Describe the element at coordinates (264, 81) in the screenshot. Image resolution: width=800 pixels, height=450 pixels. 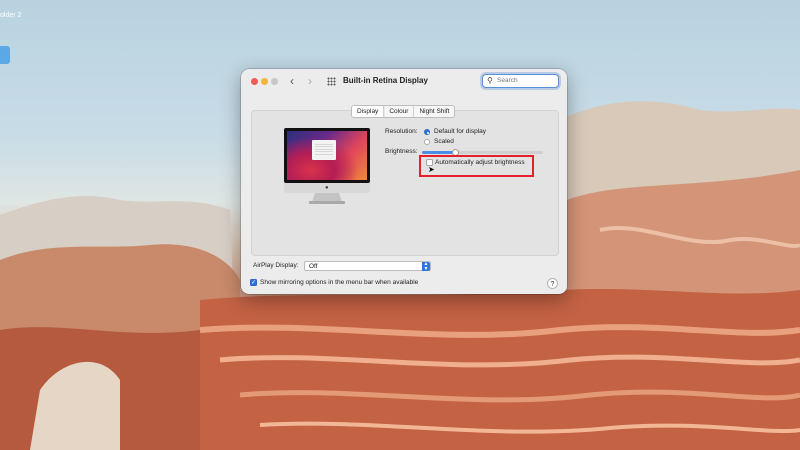
I see `minimize-window-button` at that location.